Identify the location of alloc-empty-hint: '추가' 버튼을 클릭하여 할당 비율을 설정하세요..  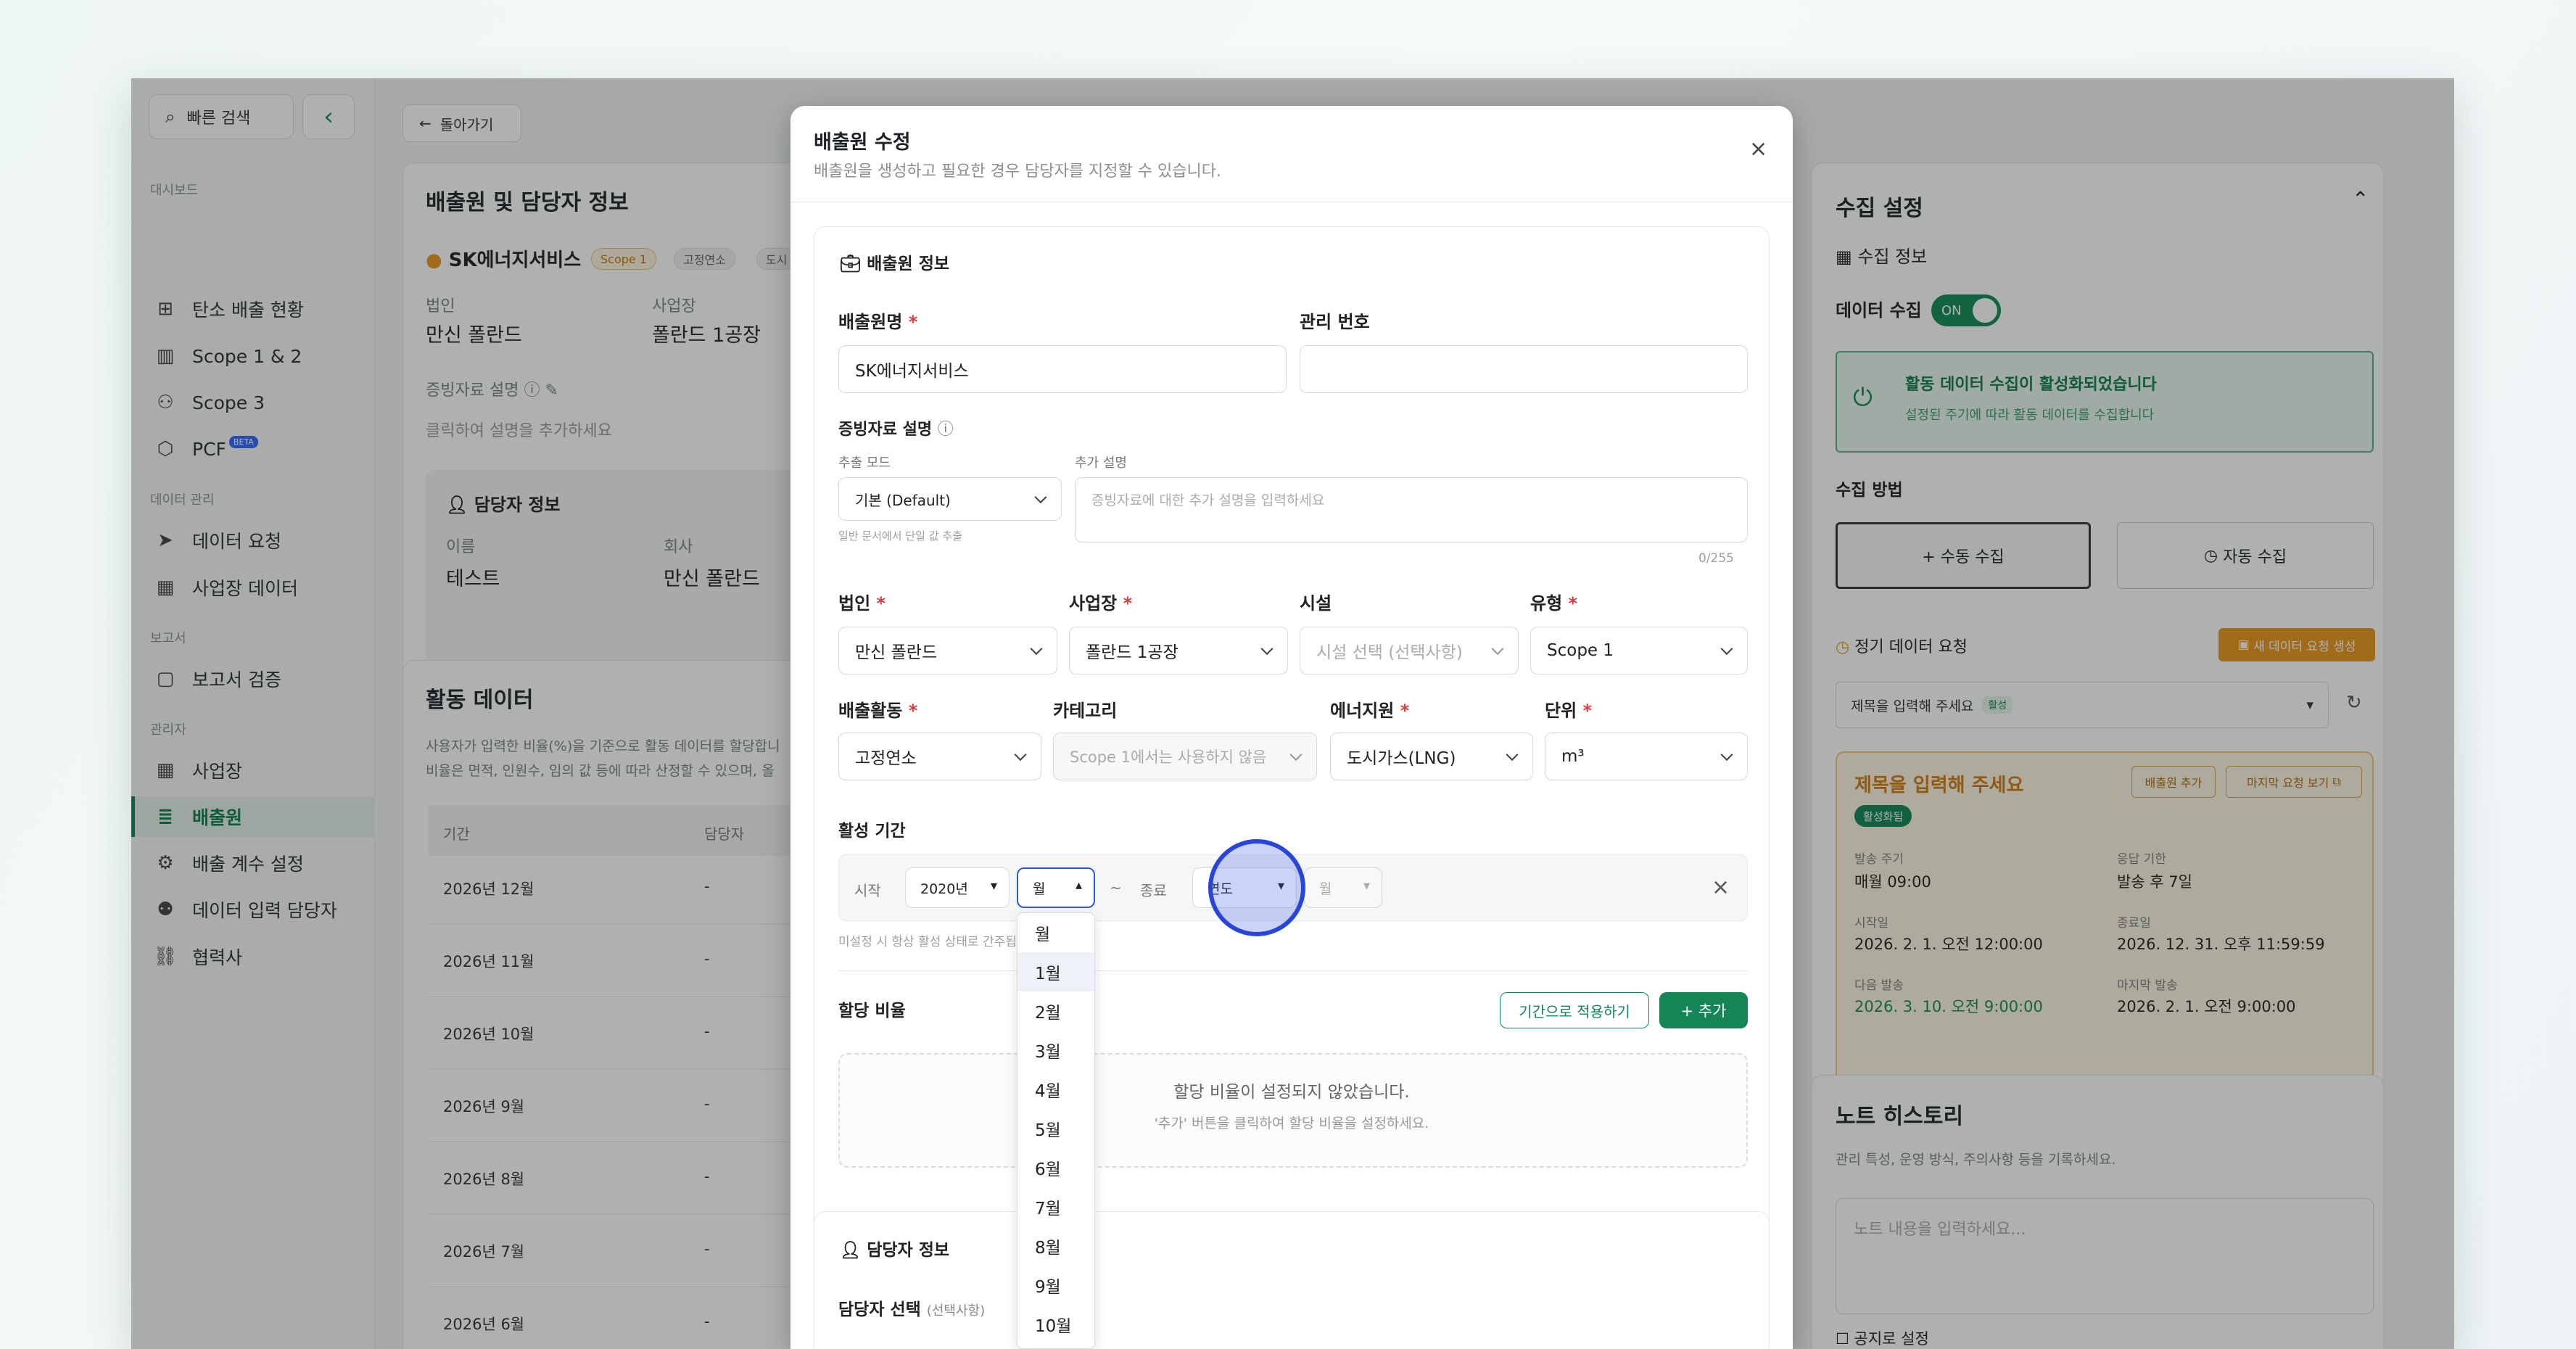
(1291, 1123).